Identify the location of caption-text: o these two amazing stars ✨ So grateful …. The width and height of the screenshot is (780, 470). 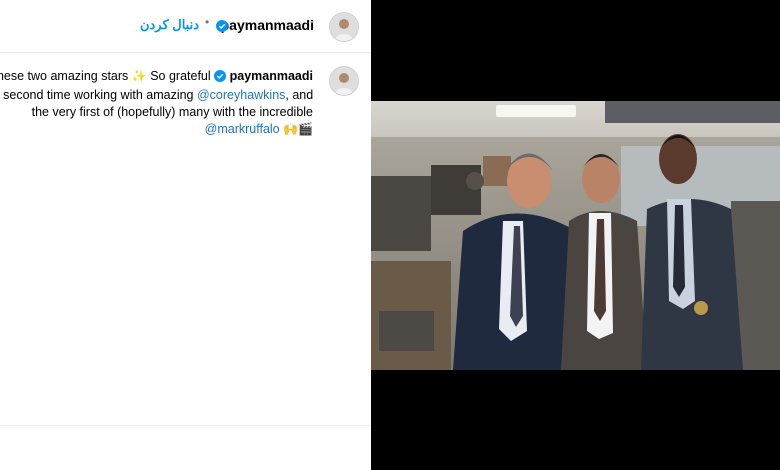
(156, 103).